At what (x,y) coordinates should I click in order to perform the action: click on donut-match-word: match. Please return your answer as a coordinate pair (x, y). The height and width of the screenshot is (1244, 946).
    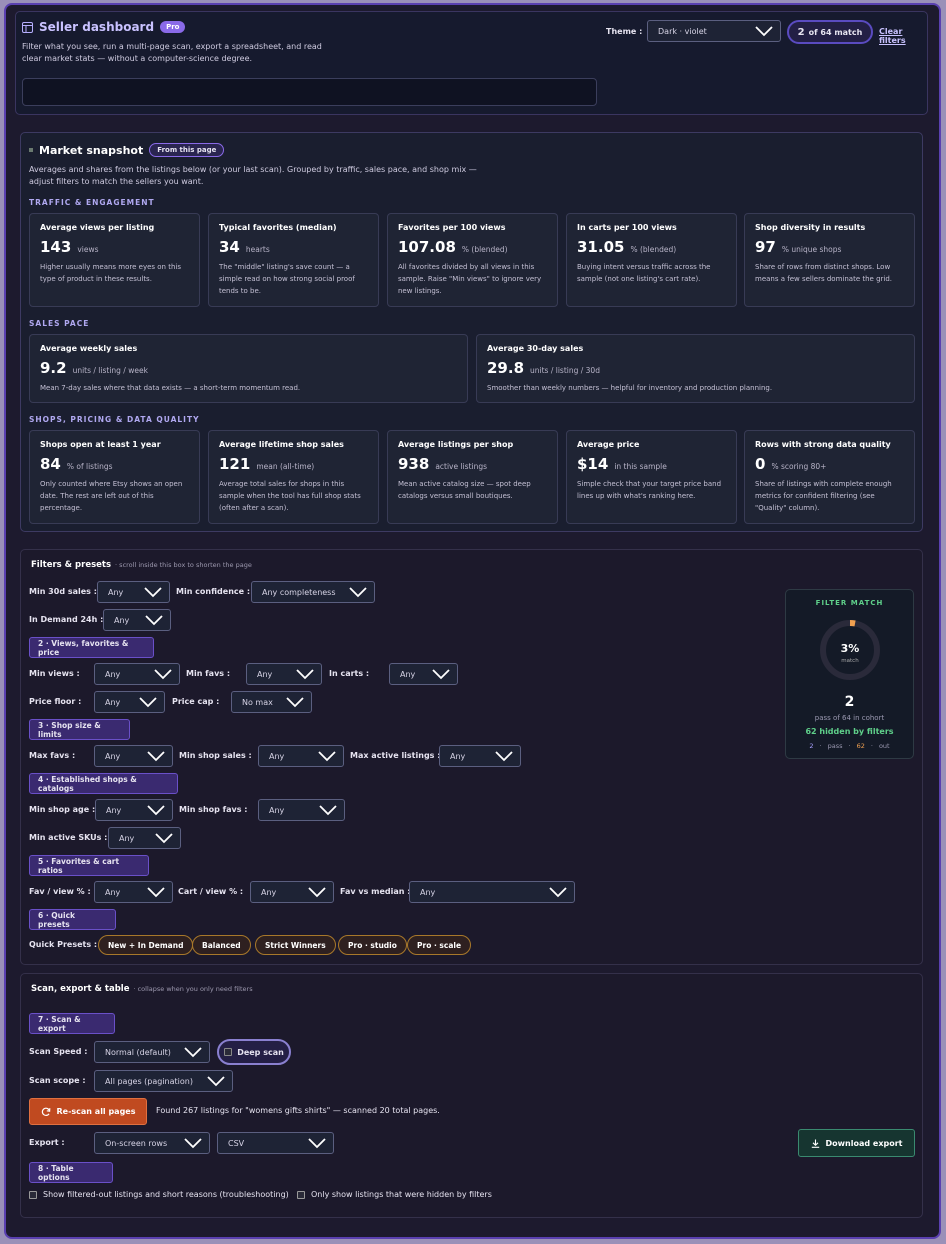
    Looking at the image, I should click on (850, 661).